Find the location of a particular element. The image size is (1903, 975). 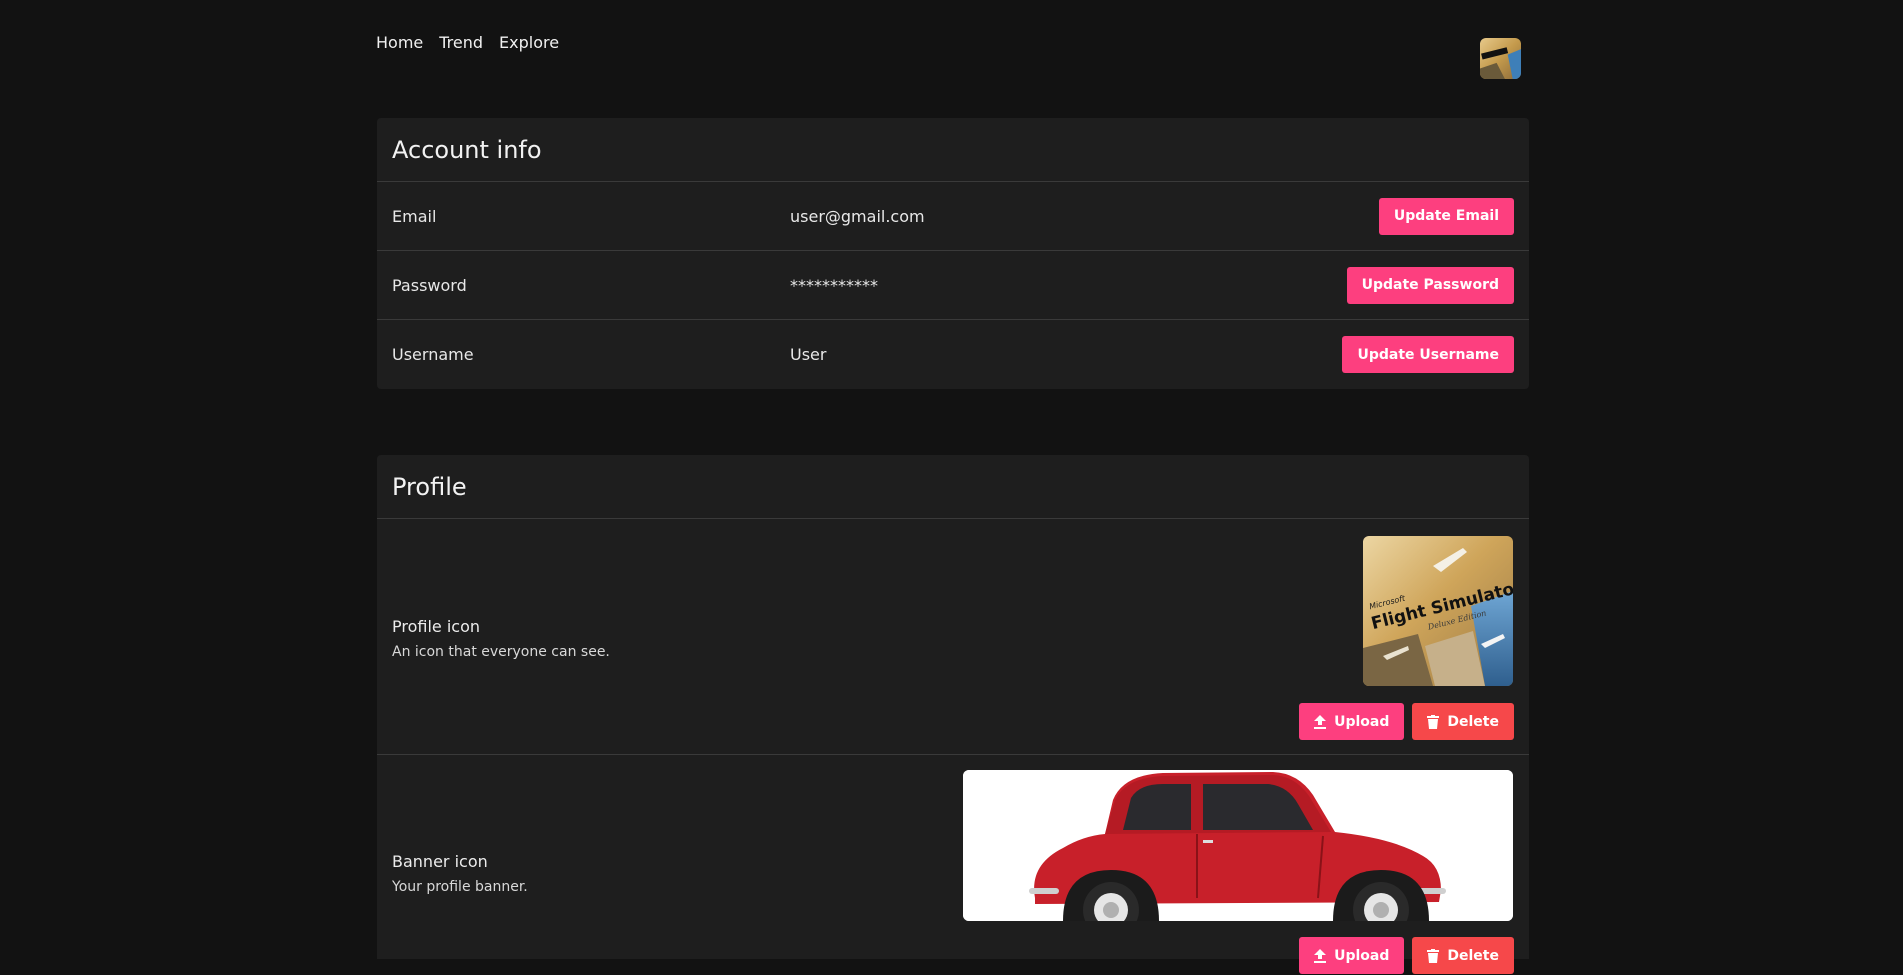

profile-icon-upload-button: Upload is located at coordinates (1352, 721).